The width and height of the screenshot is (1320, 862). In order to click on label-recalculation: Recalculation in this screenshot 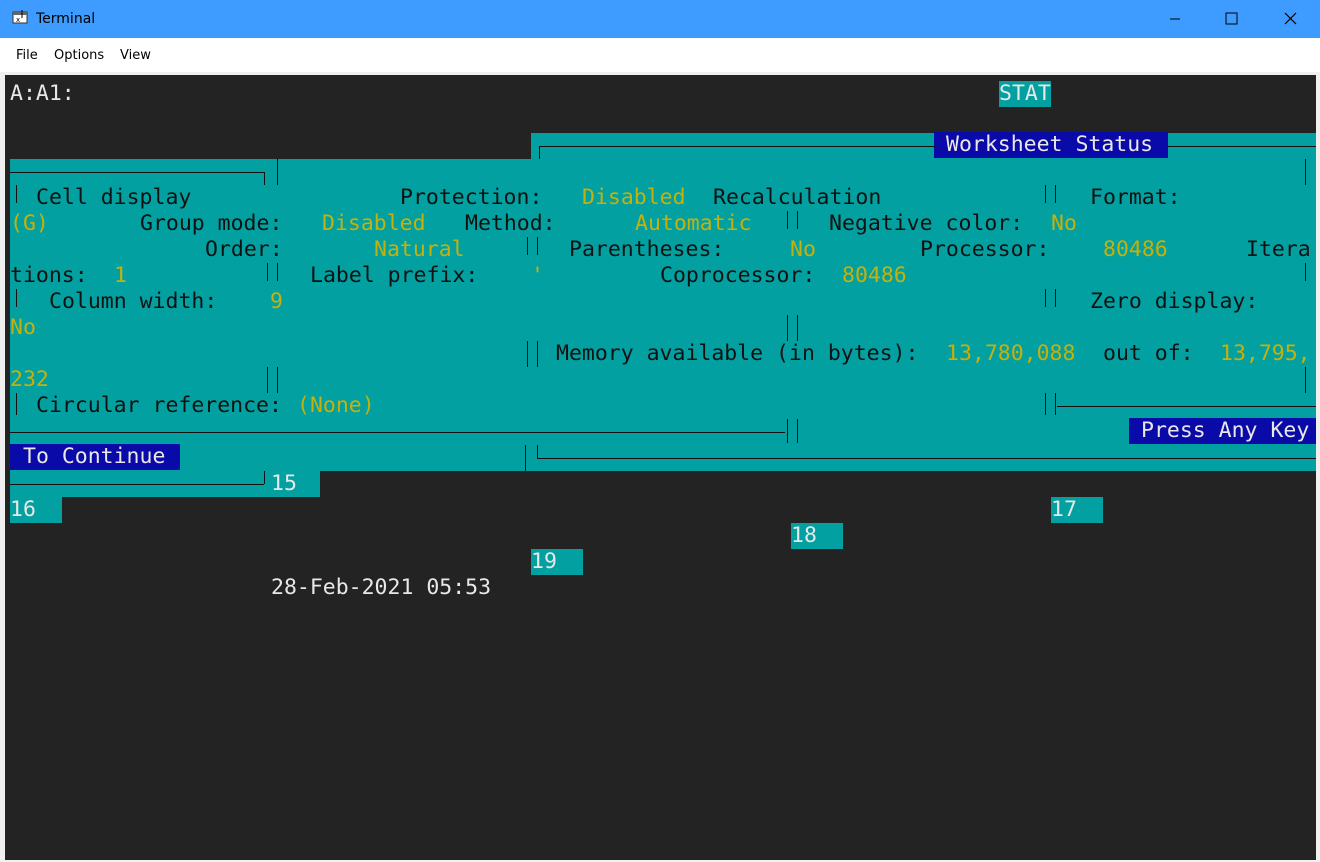, I will do `click(797, 197)`.